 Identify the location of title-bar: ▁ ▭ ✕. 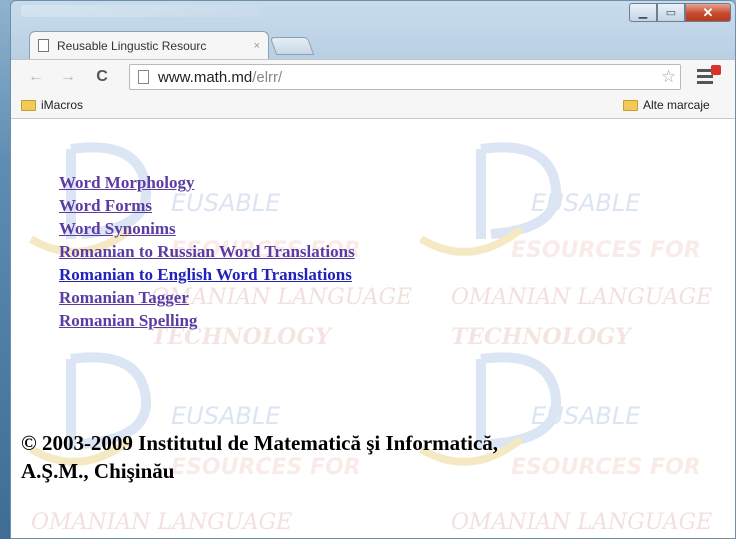
(373, 16).